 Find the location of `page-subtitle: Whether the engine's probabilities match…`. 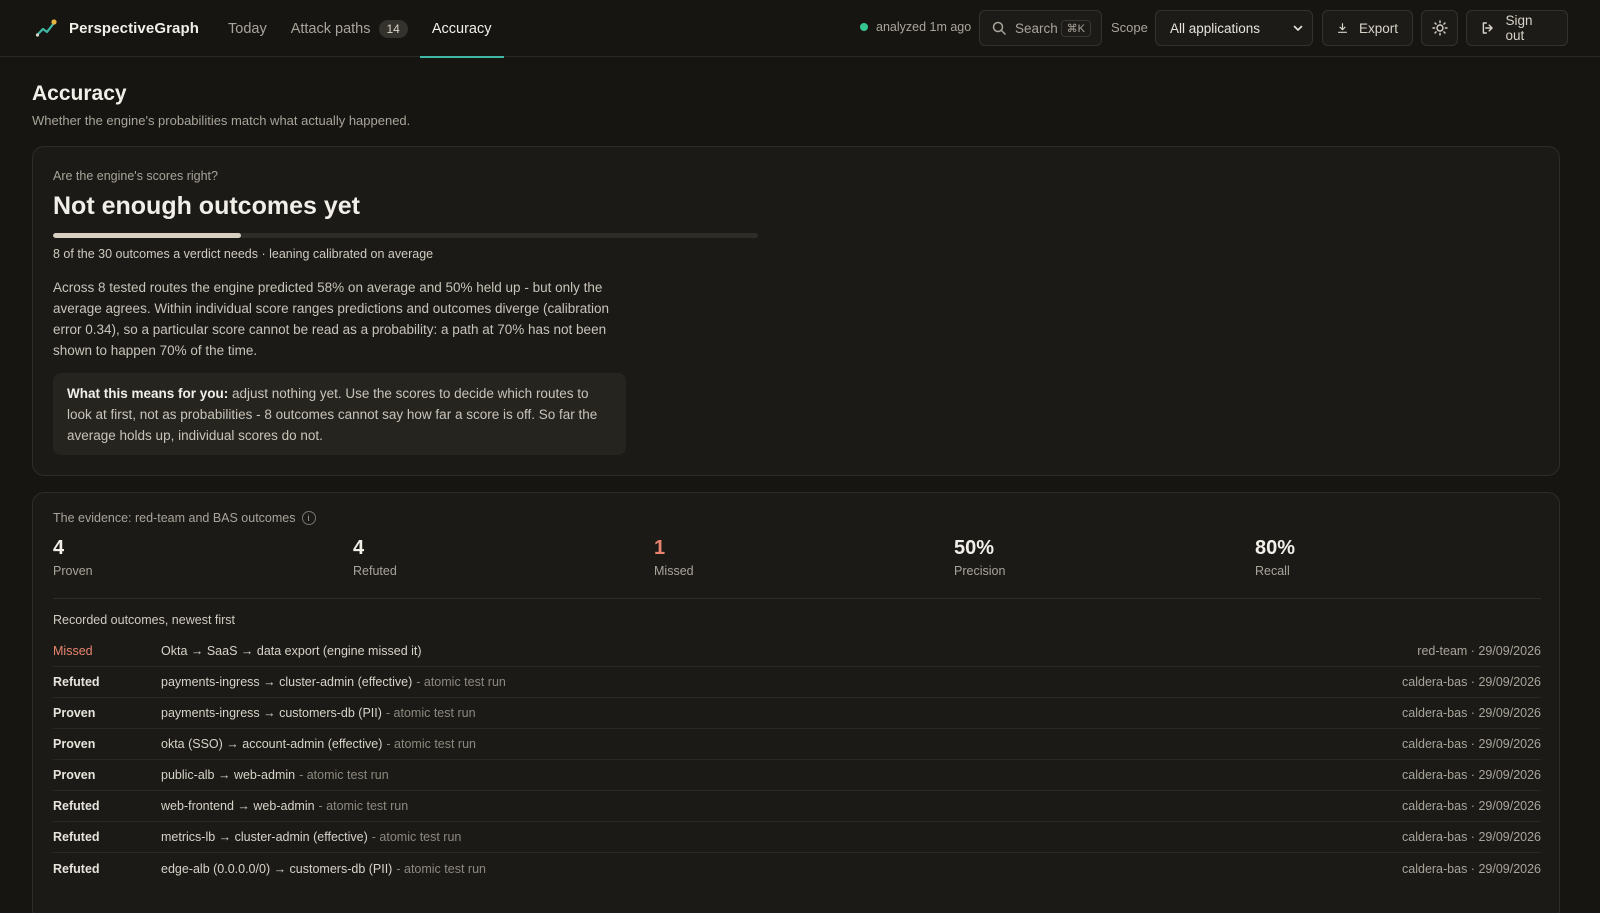

page-subtitle: Whether the engine's probabilities match… is located at coordinates (221, 120).